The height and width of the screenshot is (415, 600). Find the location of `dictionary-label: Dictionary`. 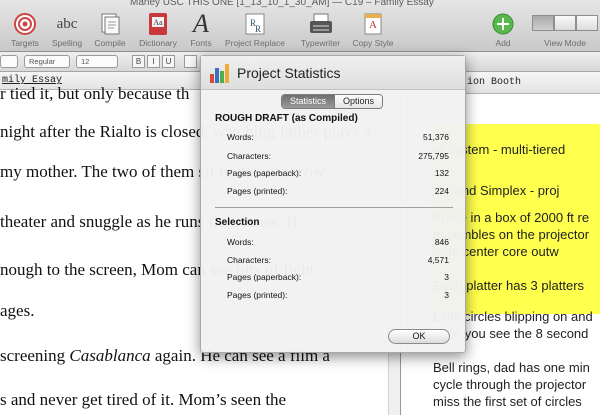

dictionary-label: Dictionary is located at coordinates (158, 43).